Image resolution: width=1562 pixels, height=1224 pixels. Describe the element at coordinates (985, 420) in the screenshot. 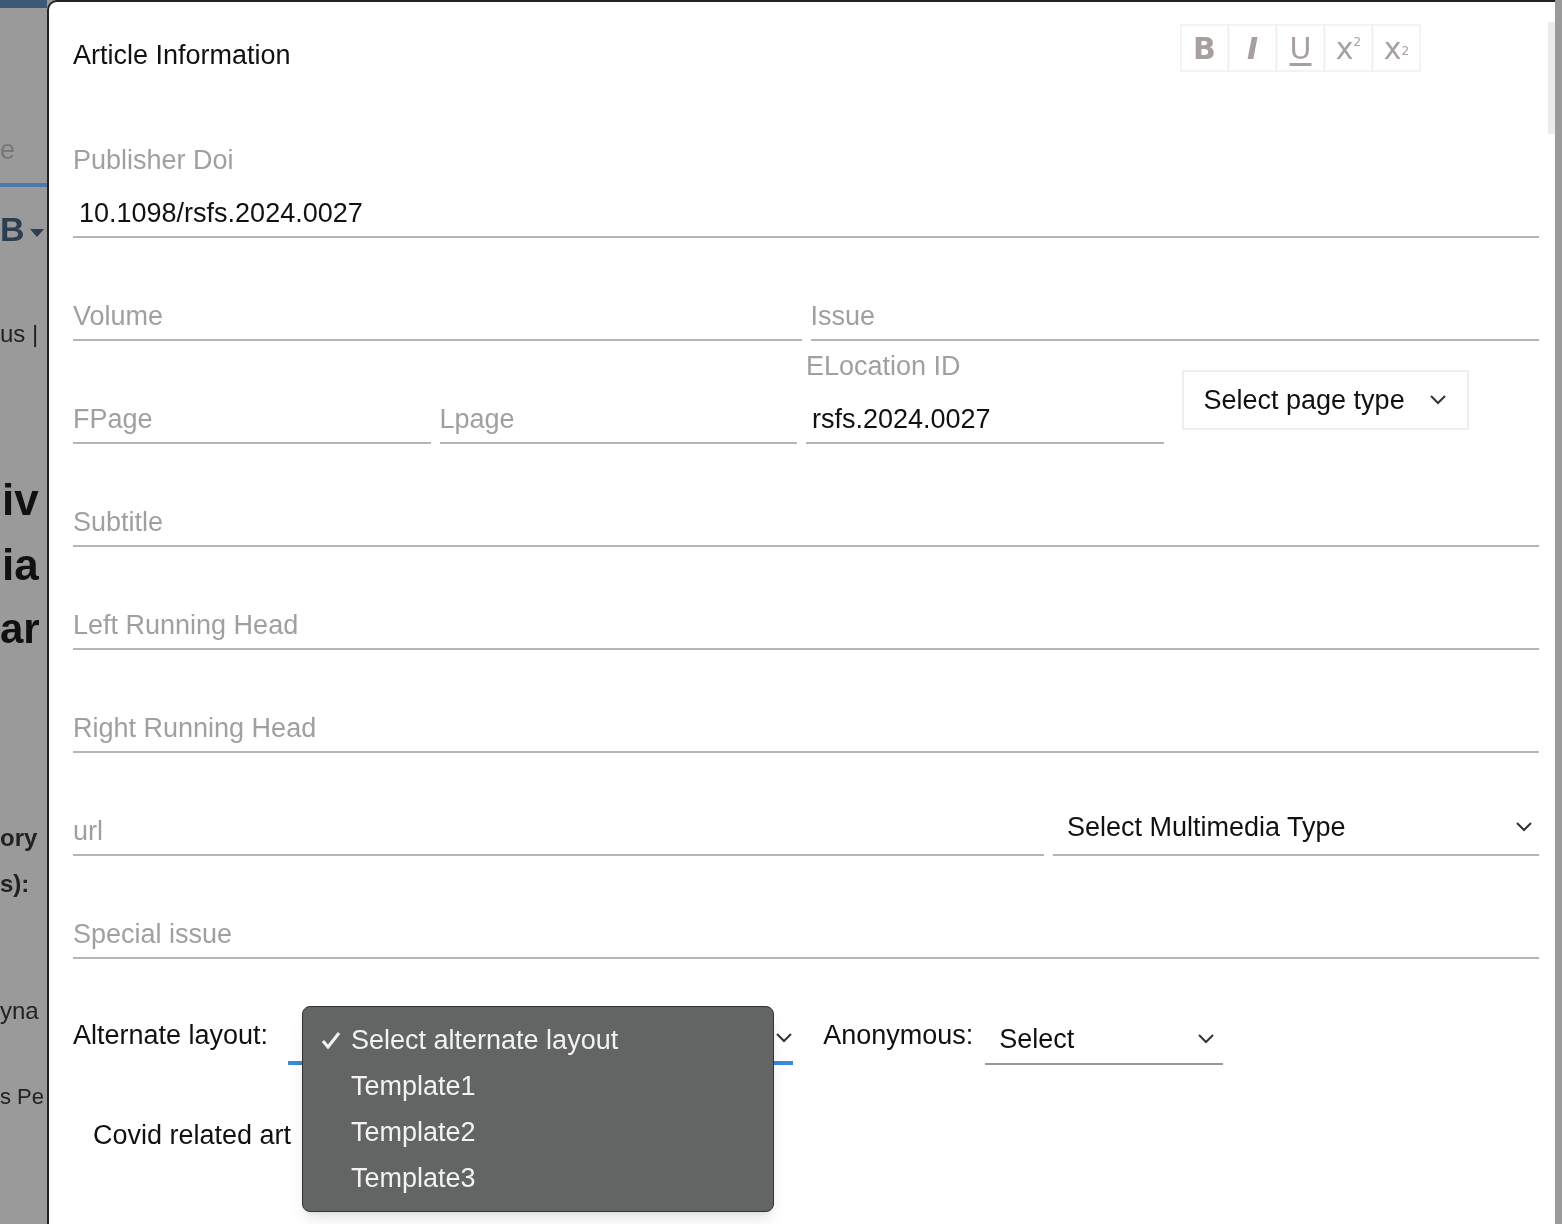

I see `text-field: rsfs.2024.0027` at that location.